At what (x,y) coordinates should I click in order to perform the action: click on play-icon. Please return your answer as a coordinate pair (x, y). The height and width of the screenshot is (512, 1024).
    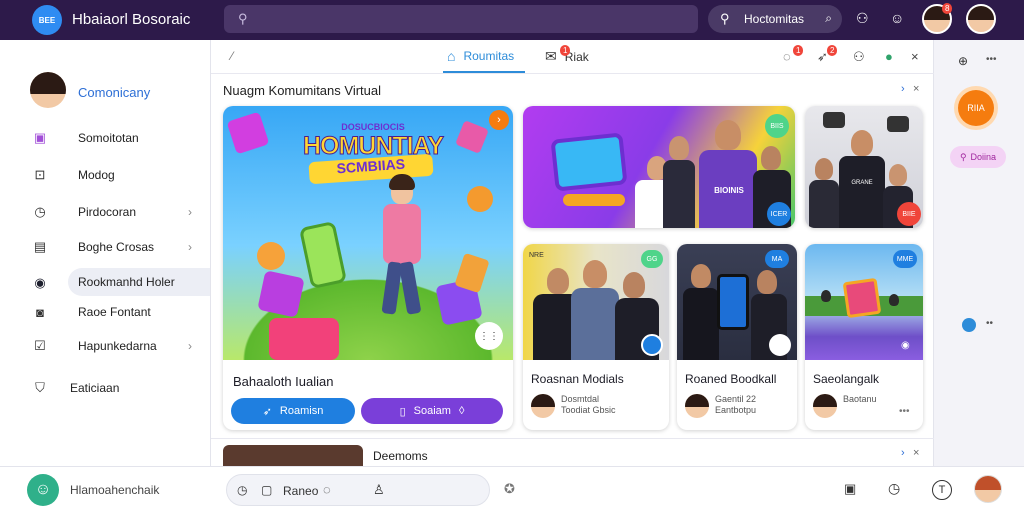
    Looking at the image, I should click on (652, 345).